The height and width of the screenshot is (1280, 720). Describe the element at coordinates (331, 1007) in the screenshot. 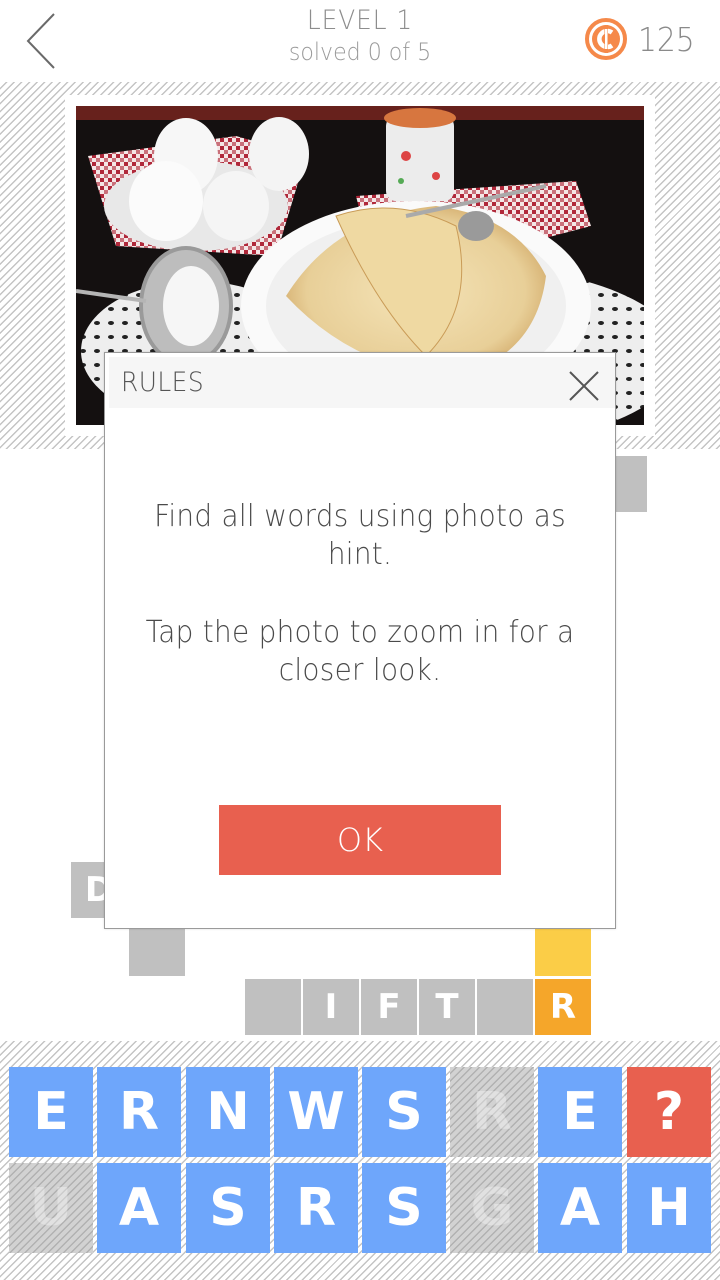

I see `grid-cell: I` at that location.